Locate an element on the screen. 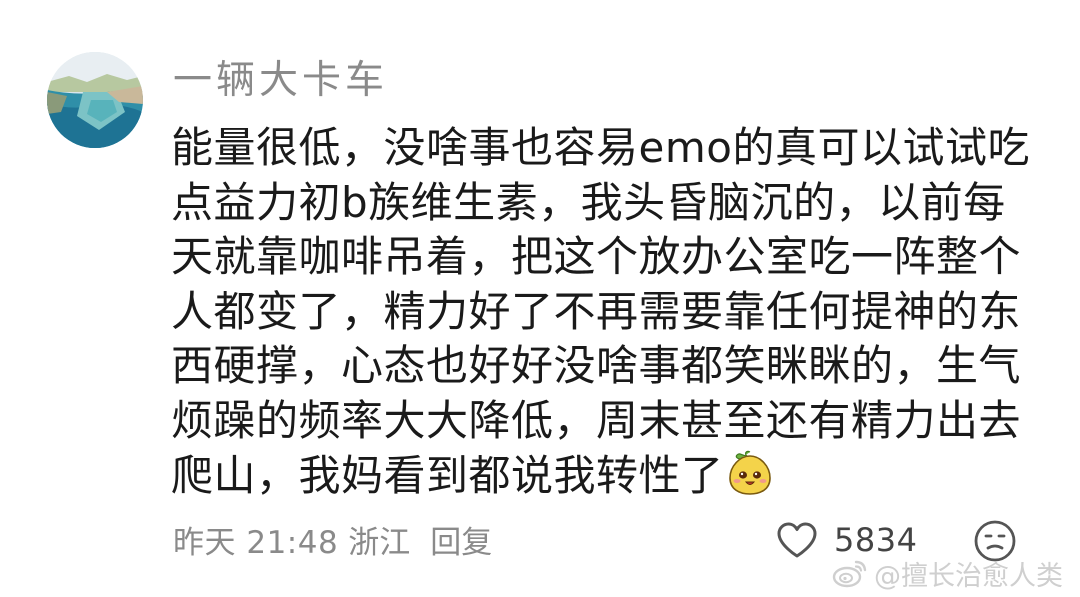 Image resolution: width=1080 pixels, height=597 pixels. avatar-beach-photo is located at coordinates (95, 100).